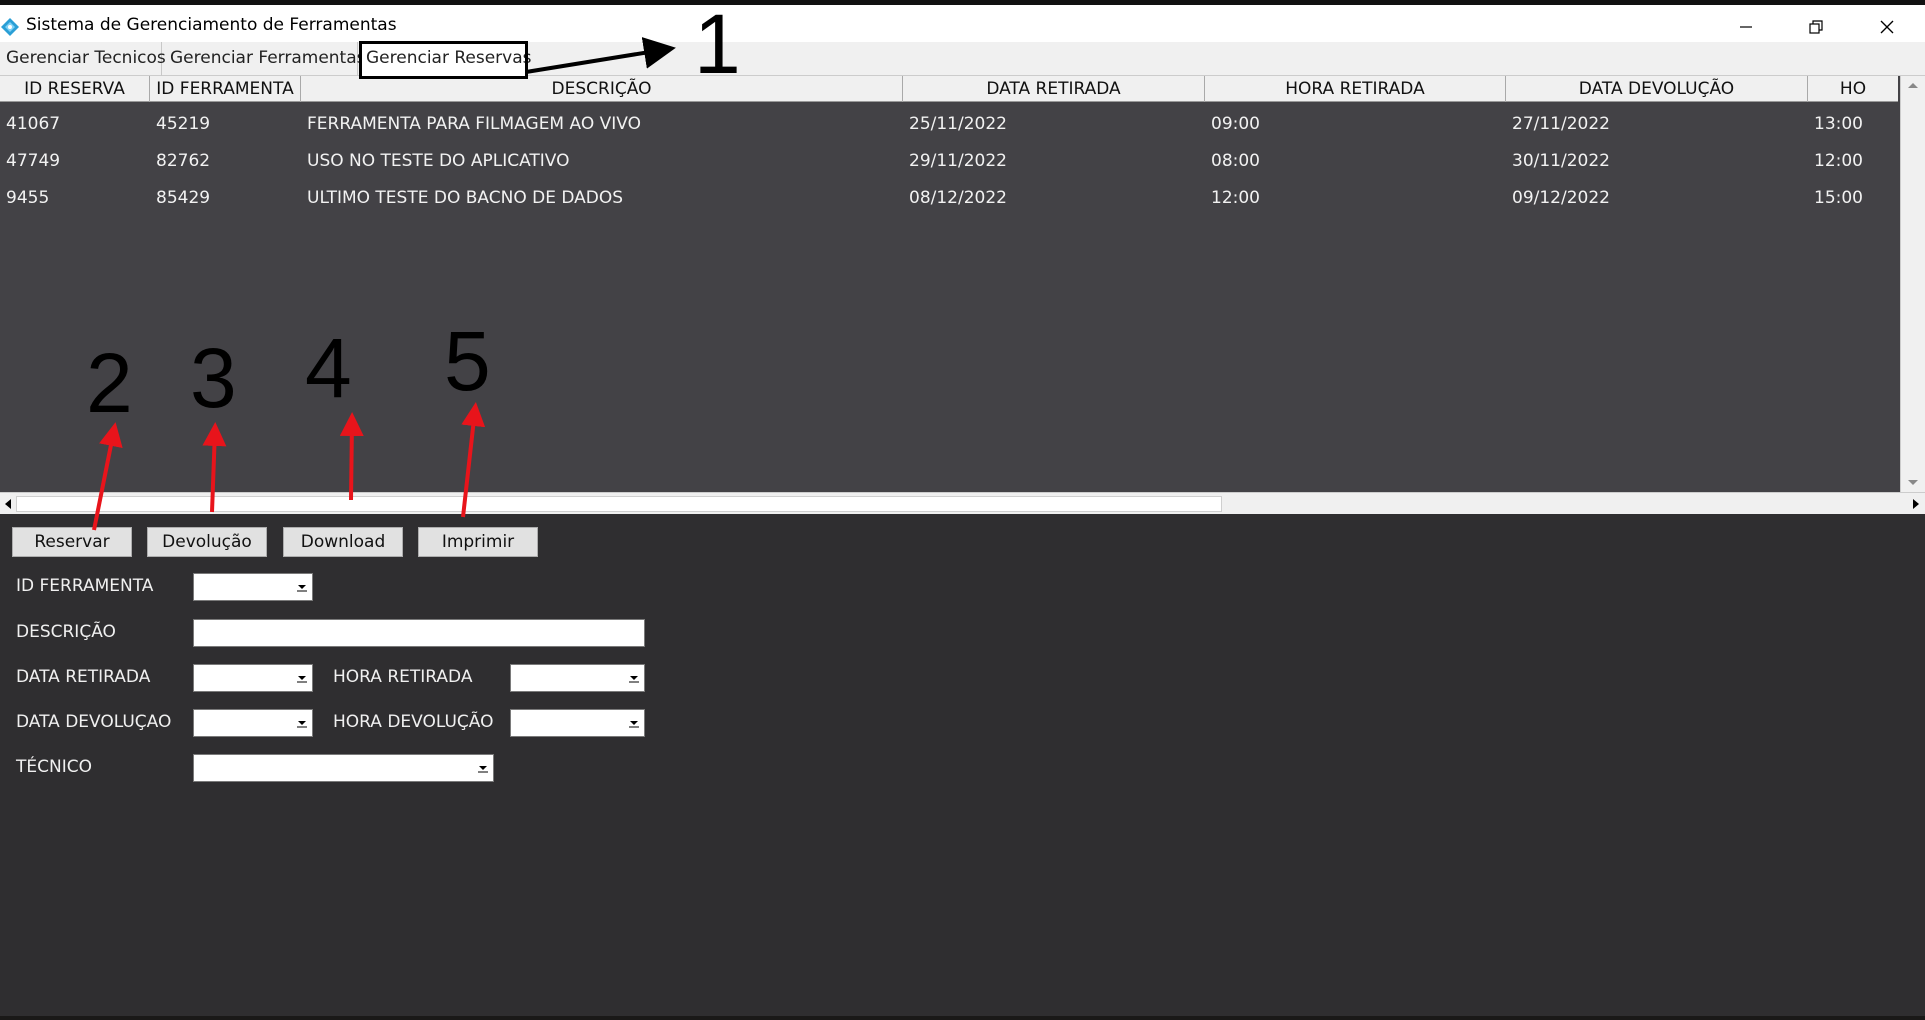  What do you see at coordinates (343, 542) in the screenshot?
I see `download-button: Download` at bounding box center [343, 542].